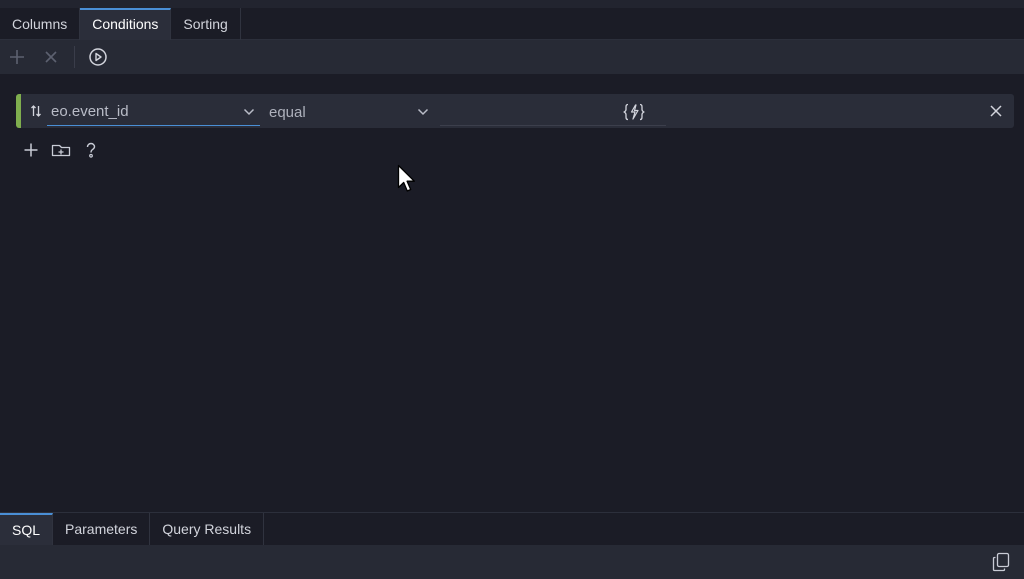 Image resolution: width=1024 pixels, height=579 pixels. What do you see at coordinates (102, 529) in the screenshot?
I see `tab-parameters: Parameters` at bounding box center [102, 529].